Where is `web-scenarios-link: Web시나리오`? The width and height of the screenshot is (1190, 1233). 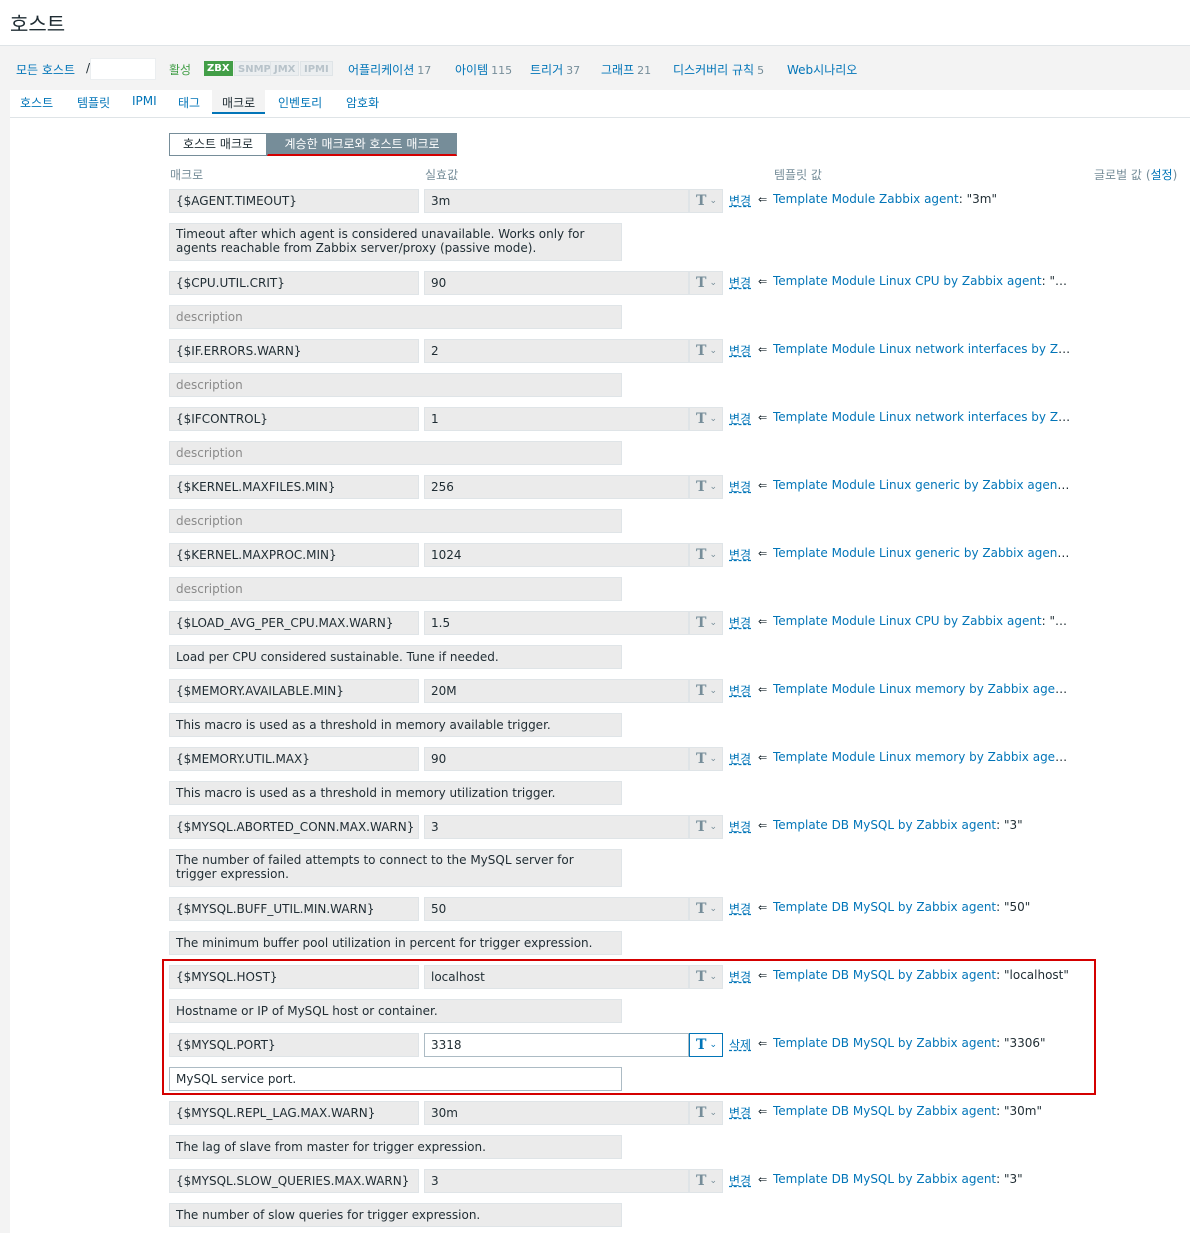 web-scenarios-link: Web시나리오 is located at coordinates (822, 69).